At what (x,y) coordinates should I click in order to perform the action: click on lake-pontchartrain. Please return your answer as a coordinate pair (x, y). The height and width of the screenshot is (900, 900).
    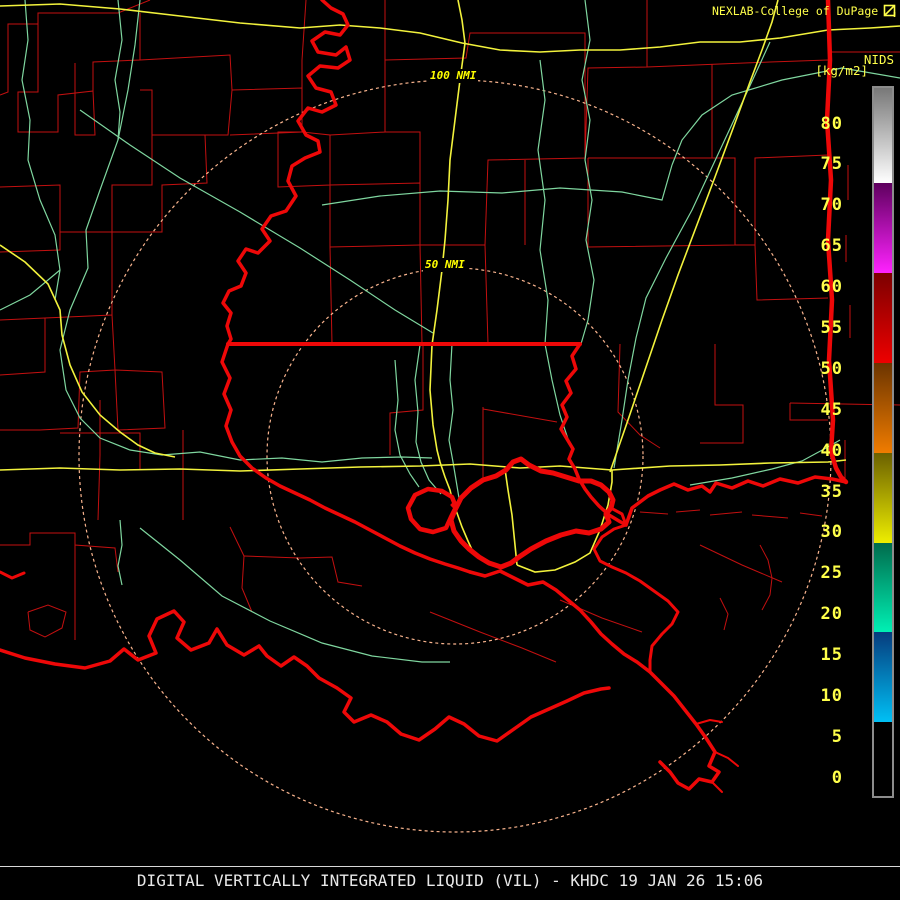
    Looking at the image, I should click on (532, 513).